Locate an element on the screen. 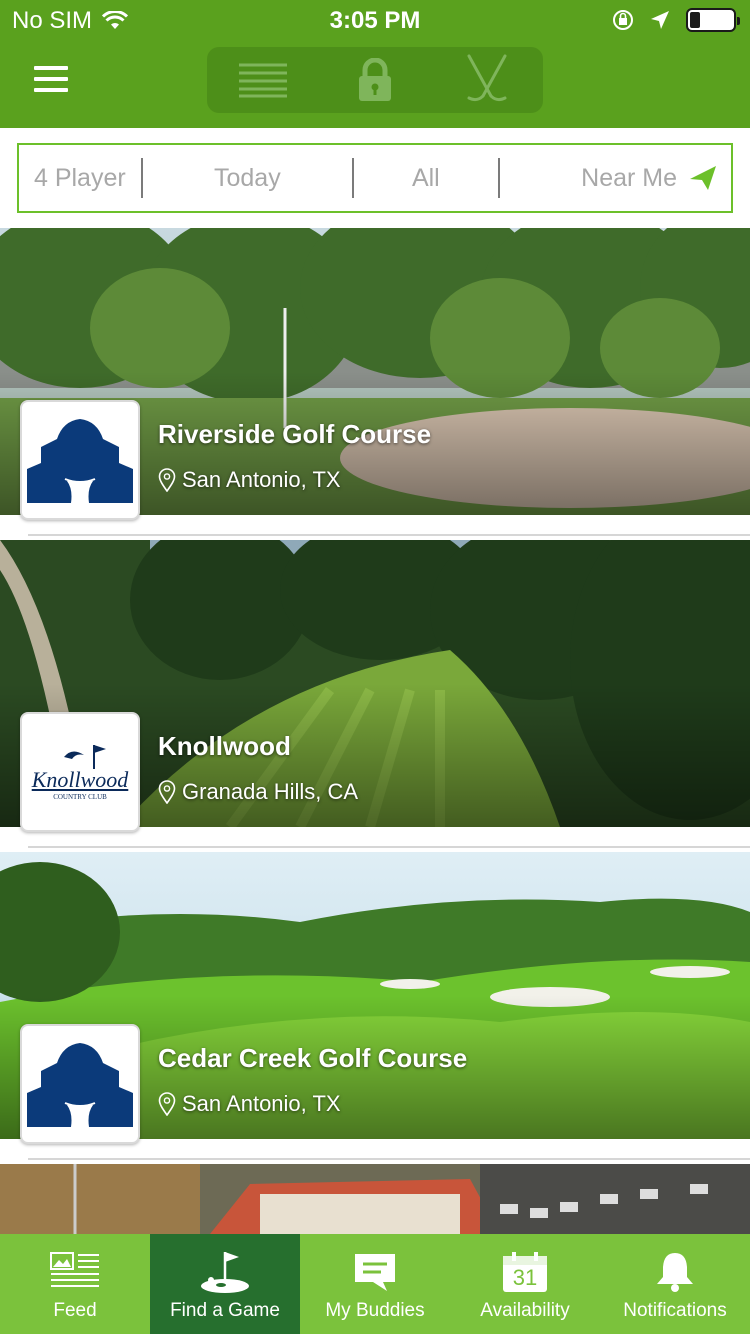 The image size is (750, 1334). lock-icon is located at coordinates (375, 79).